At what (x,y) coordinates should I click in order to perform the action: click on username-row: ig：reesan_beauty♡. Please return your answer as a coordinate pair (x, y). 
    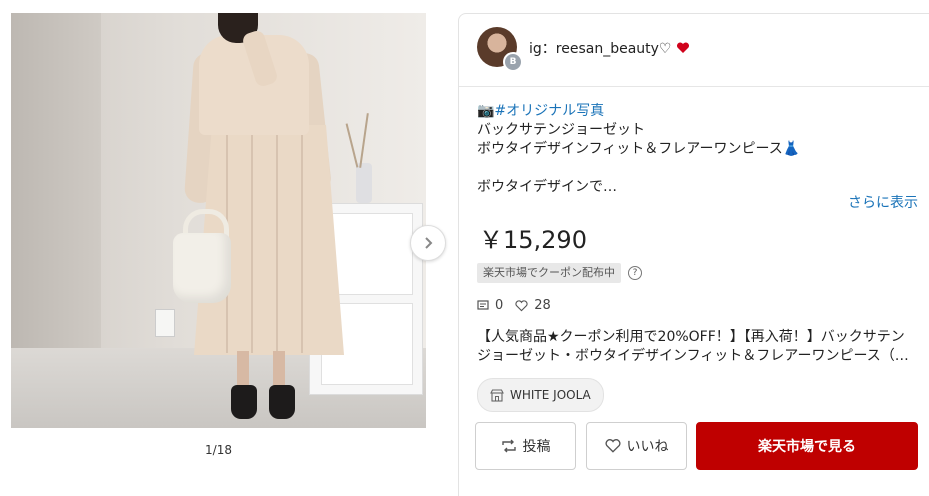
    Looking at the image, I should click on (609, 48).